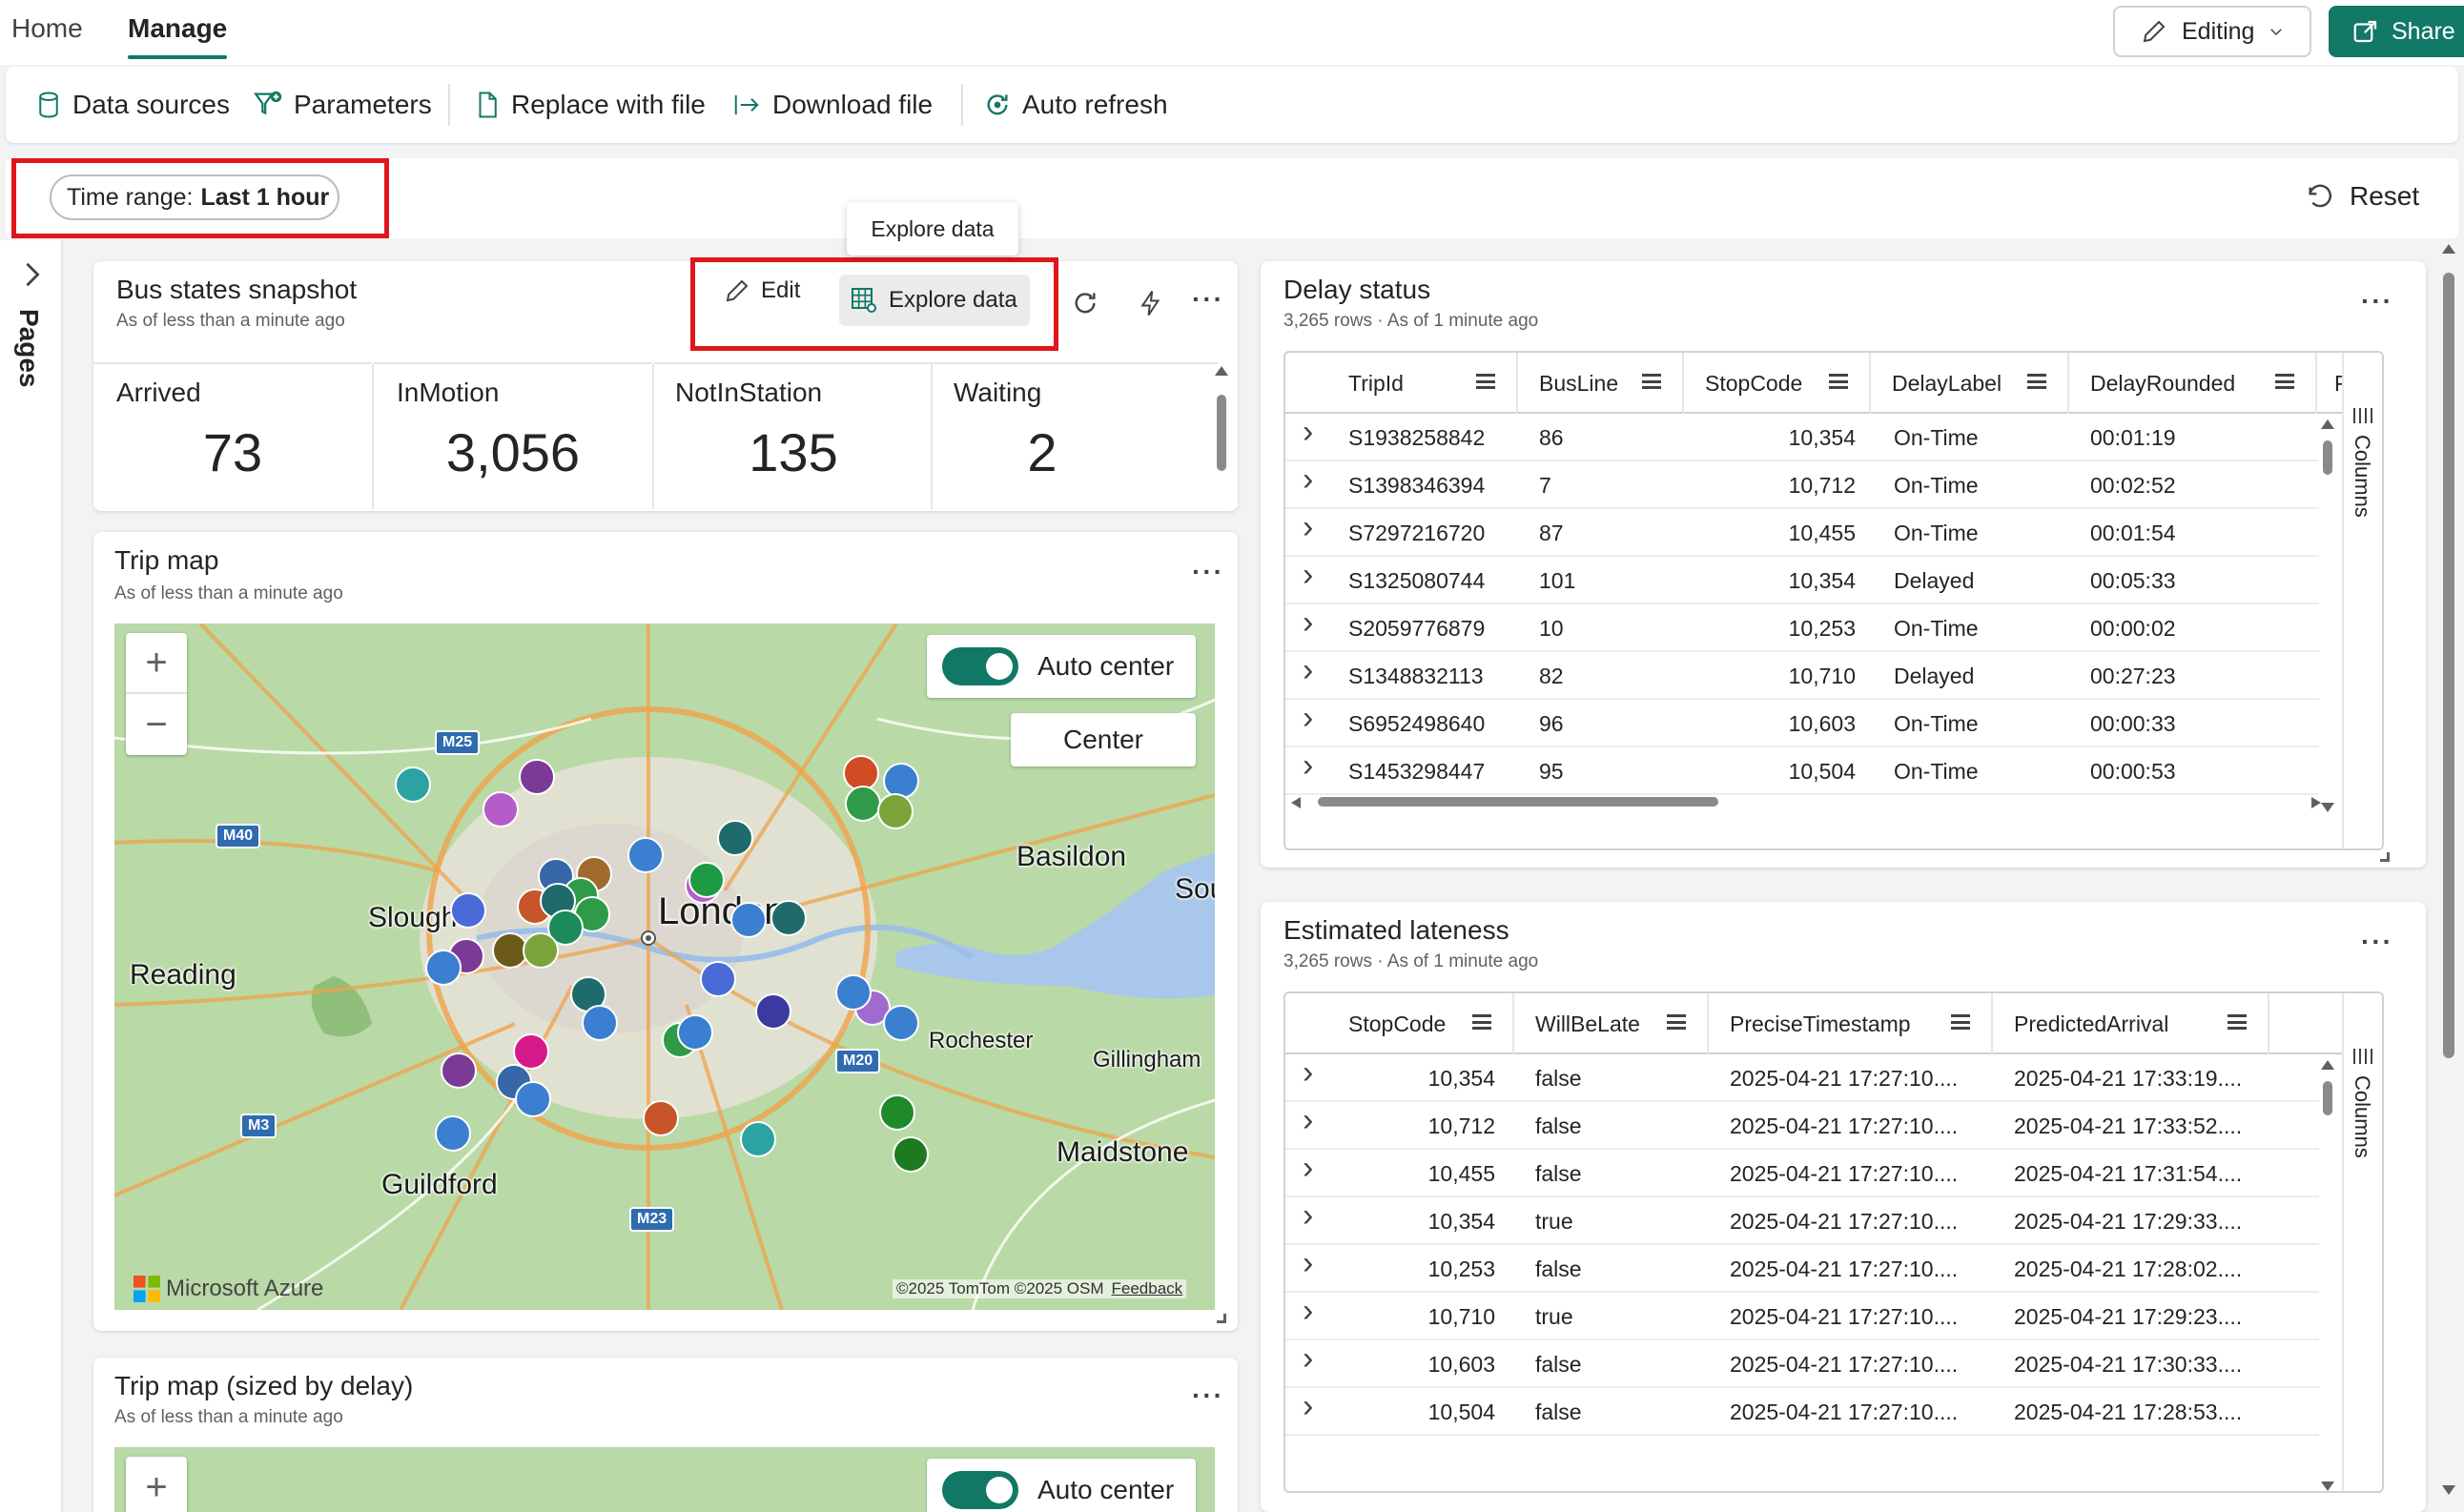  I want to click on horizontal-scrollbar, so click(1806, 801).